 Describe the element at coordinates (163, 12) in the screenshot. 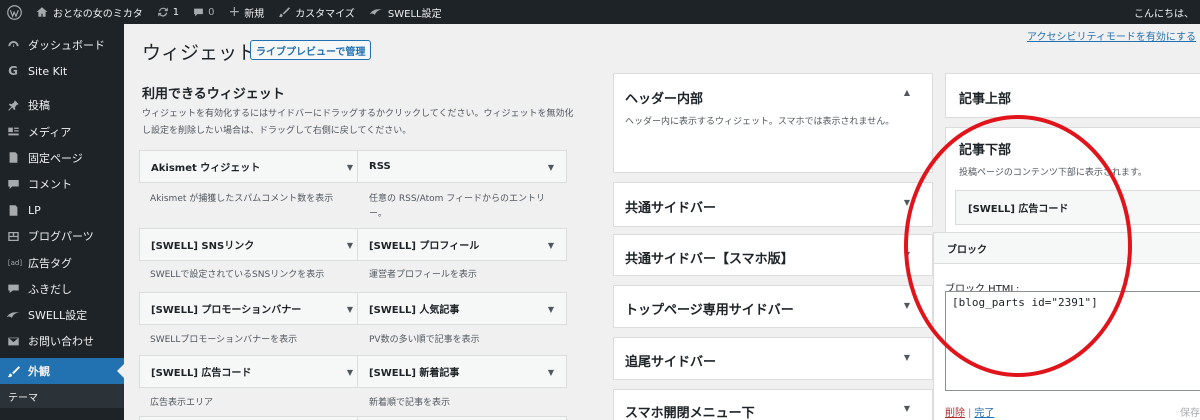

I see `refresh-icon` at that location.